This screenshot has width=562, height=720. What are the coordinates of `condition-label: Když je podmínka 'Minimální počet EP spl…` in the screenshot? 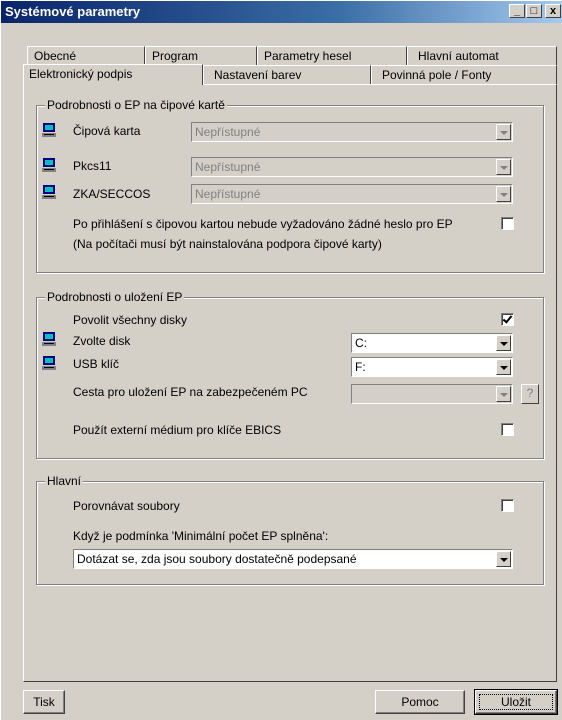 It's located at (201, 536).